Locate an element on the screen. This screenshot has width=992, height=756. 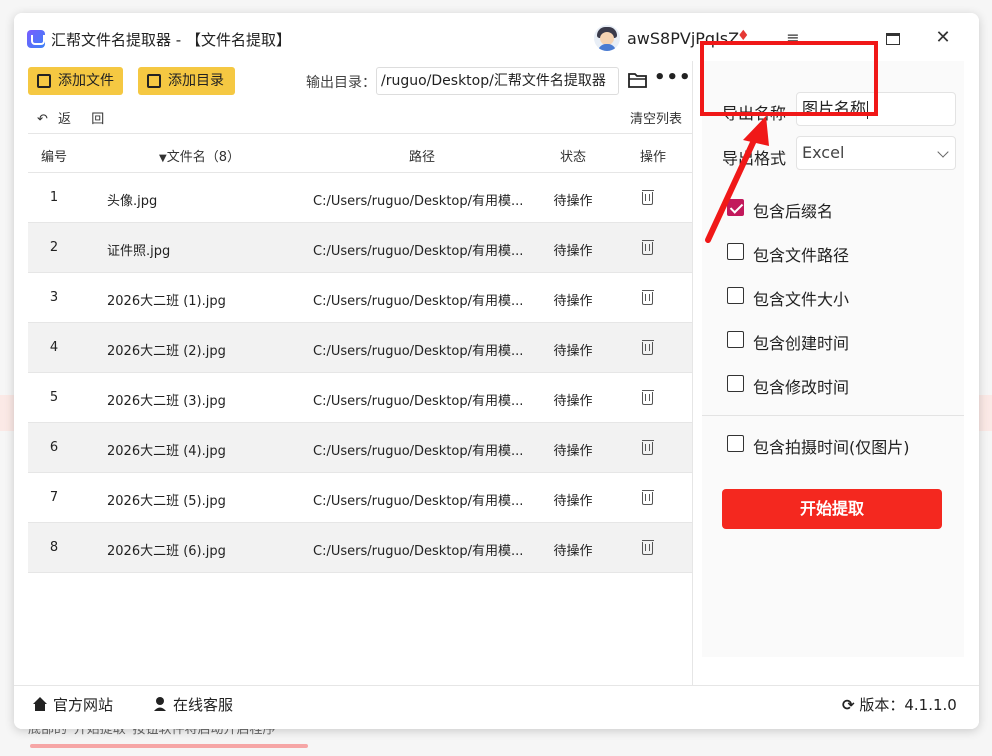
header-num: 编号 is located at coordinates (54, 157).